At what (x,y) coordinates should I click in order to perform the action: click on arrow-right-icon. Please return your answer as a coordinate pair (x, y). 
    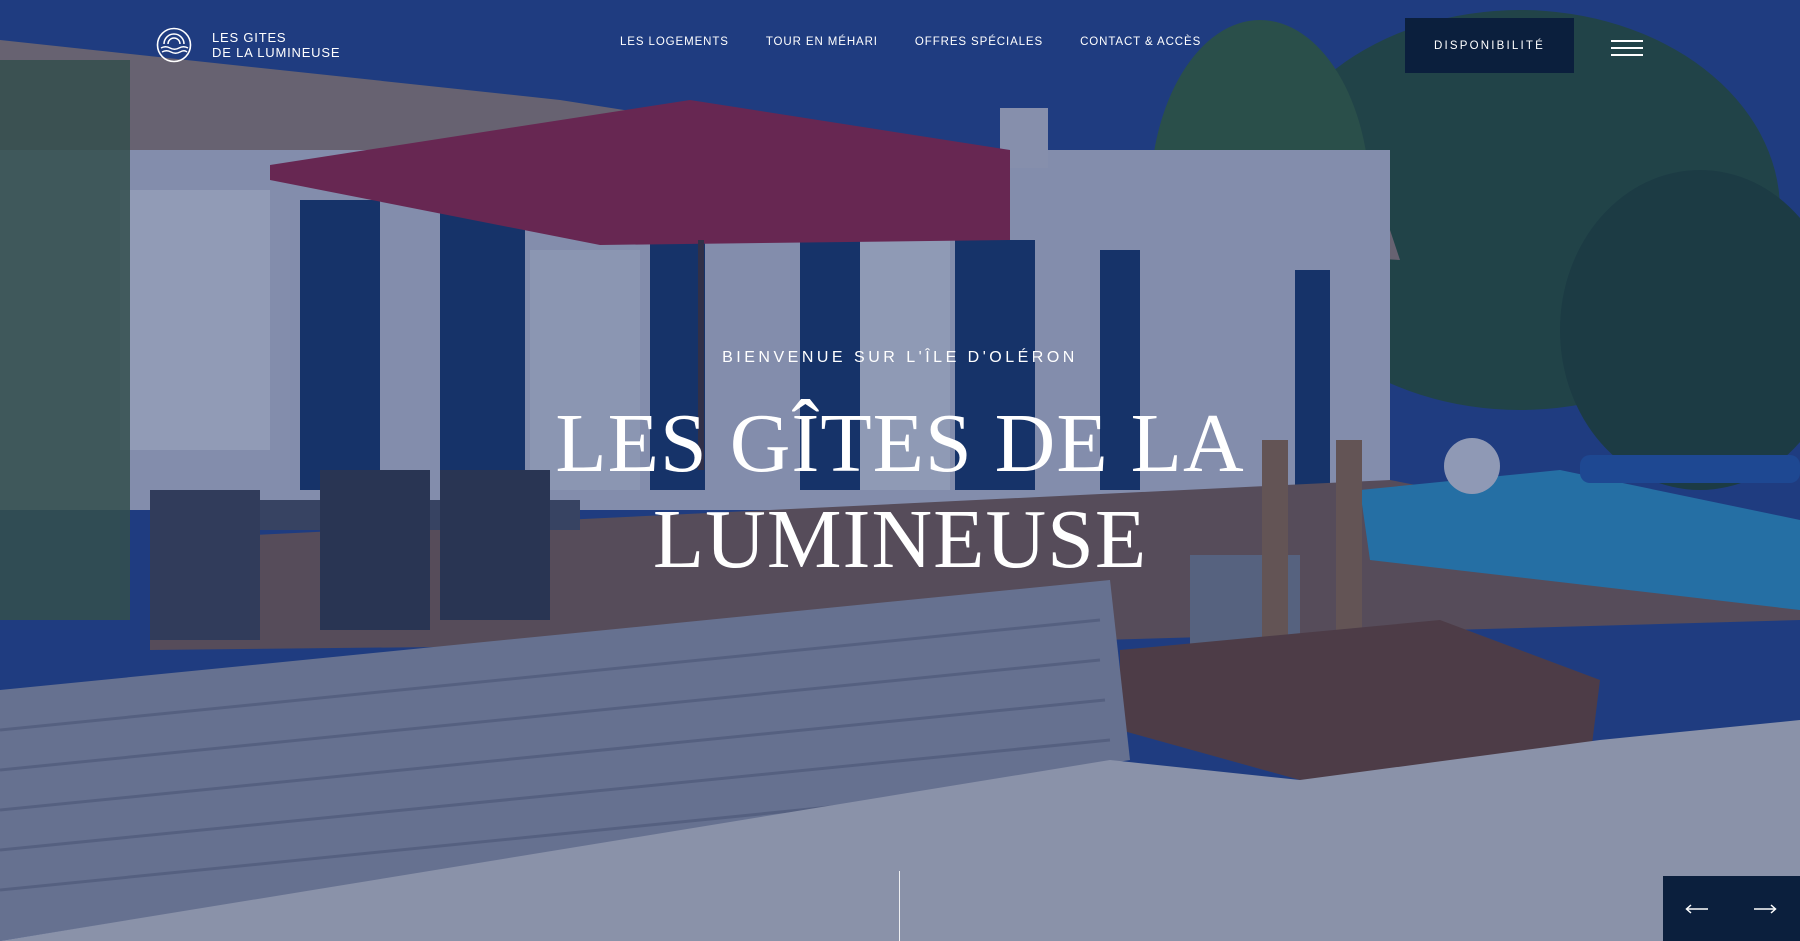
    Looking at the image, I should click on (1765, 908).